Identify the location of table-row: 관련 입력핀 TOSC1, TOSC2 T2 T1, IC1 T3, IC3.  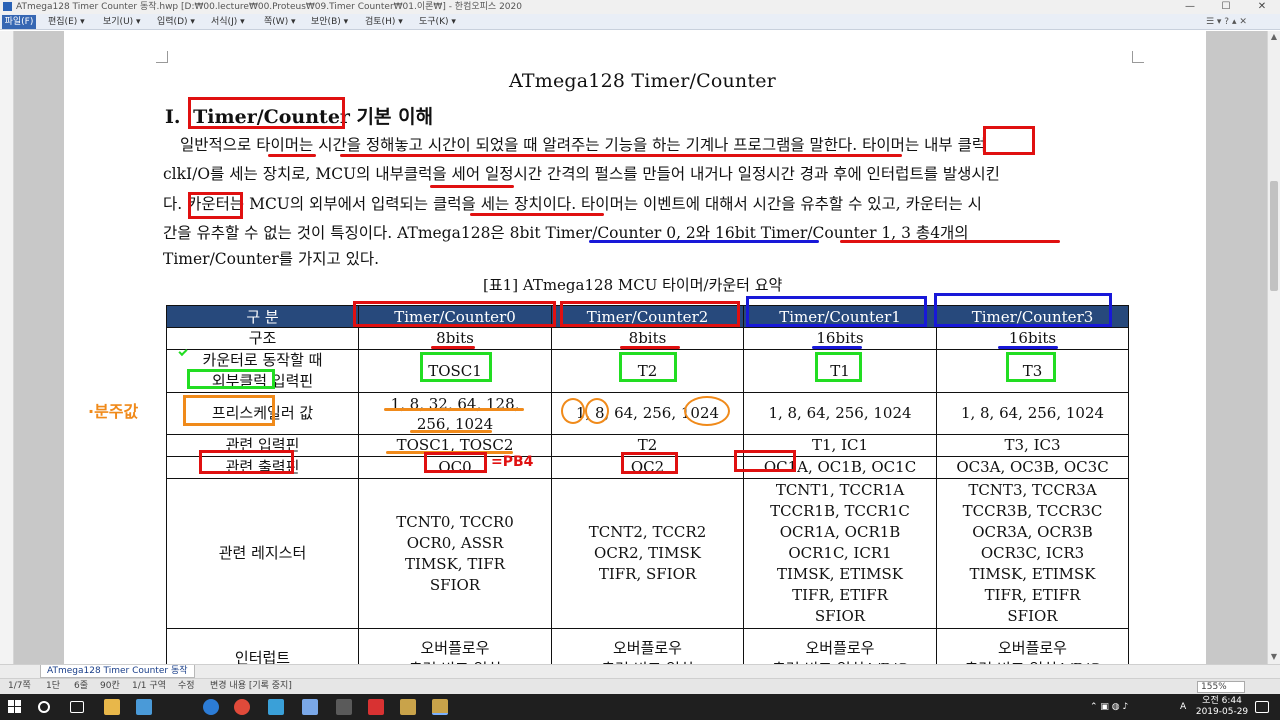
(647, 445).